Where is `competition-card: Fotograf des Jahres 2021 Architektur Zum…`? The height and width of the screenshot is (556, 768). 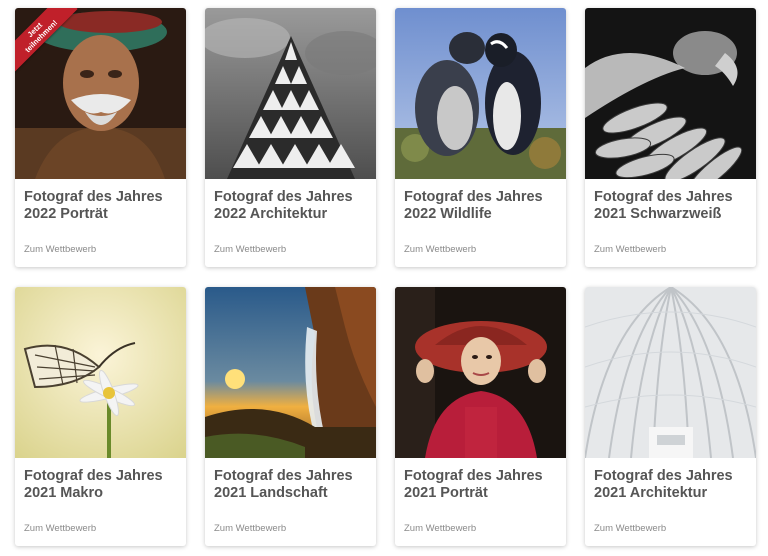
competition-card: Fotograf des Jahres 2021 Architektur Zum… is located at coordinates (670, 416).